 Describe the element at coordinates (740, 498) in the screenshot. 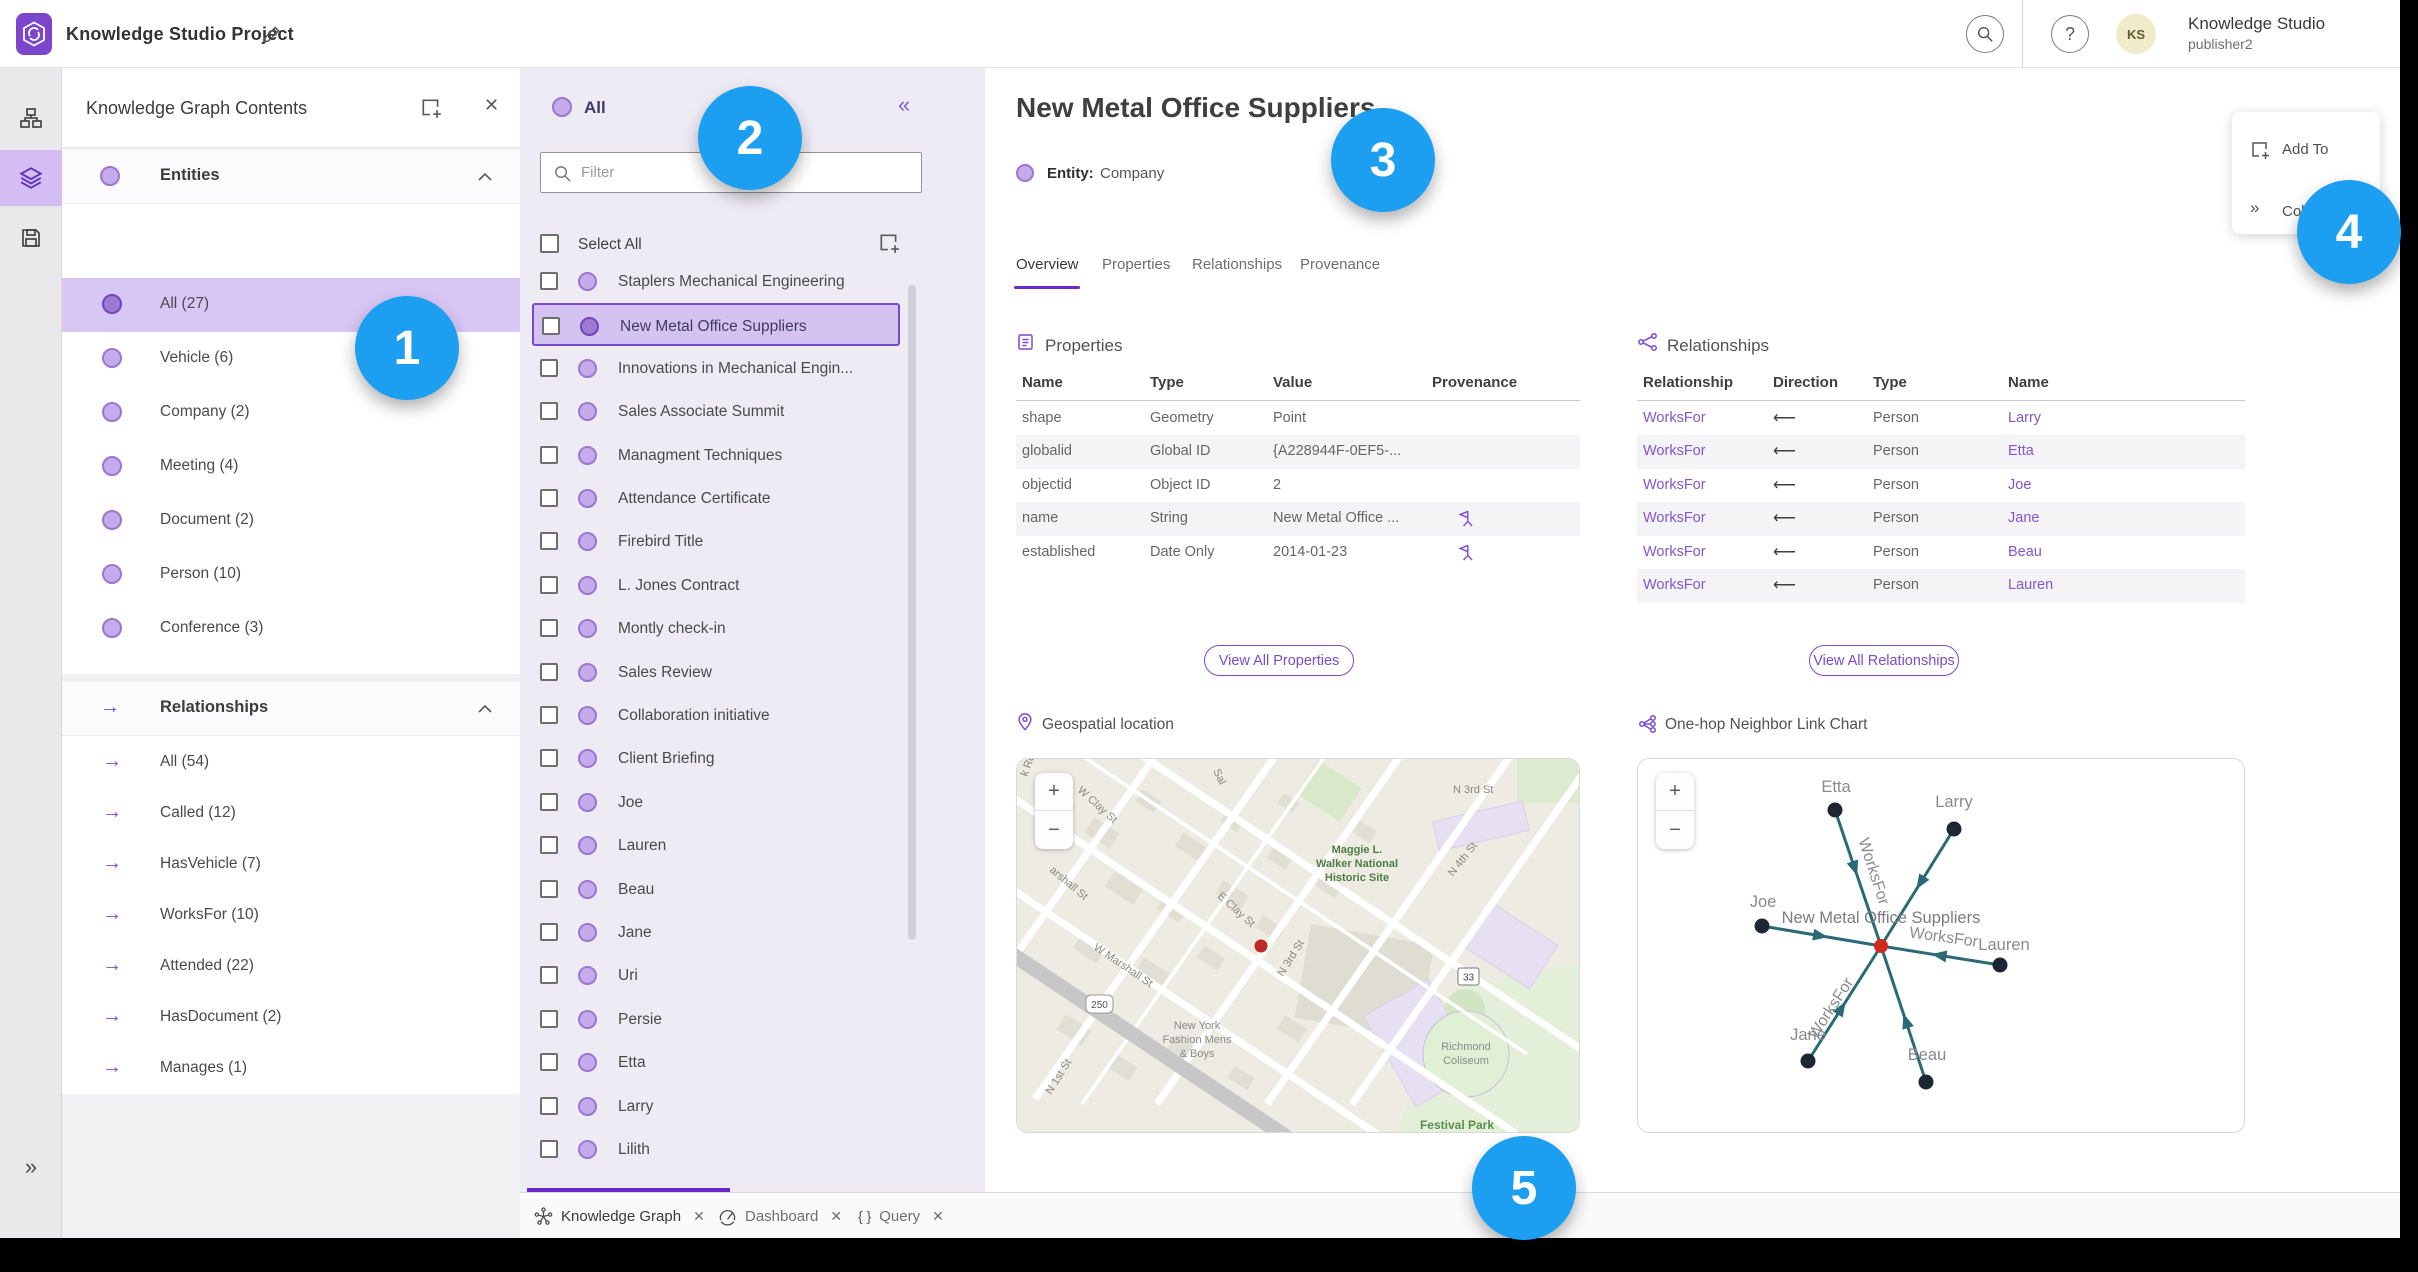

I see `list-item: Attendance Certificate` at that location.